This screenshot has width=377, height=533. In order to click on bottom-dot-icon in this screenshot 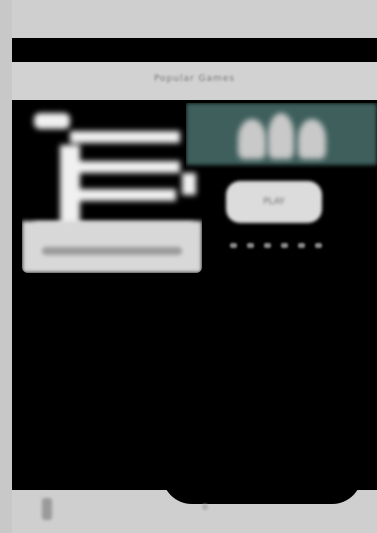, I will do `click(205, 507)`.